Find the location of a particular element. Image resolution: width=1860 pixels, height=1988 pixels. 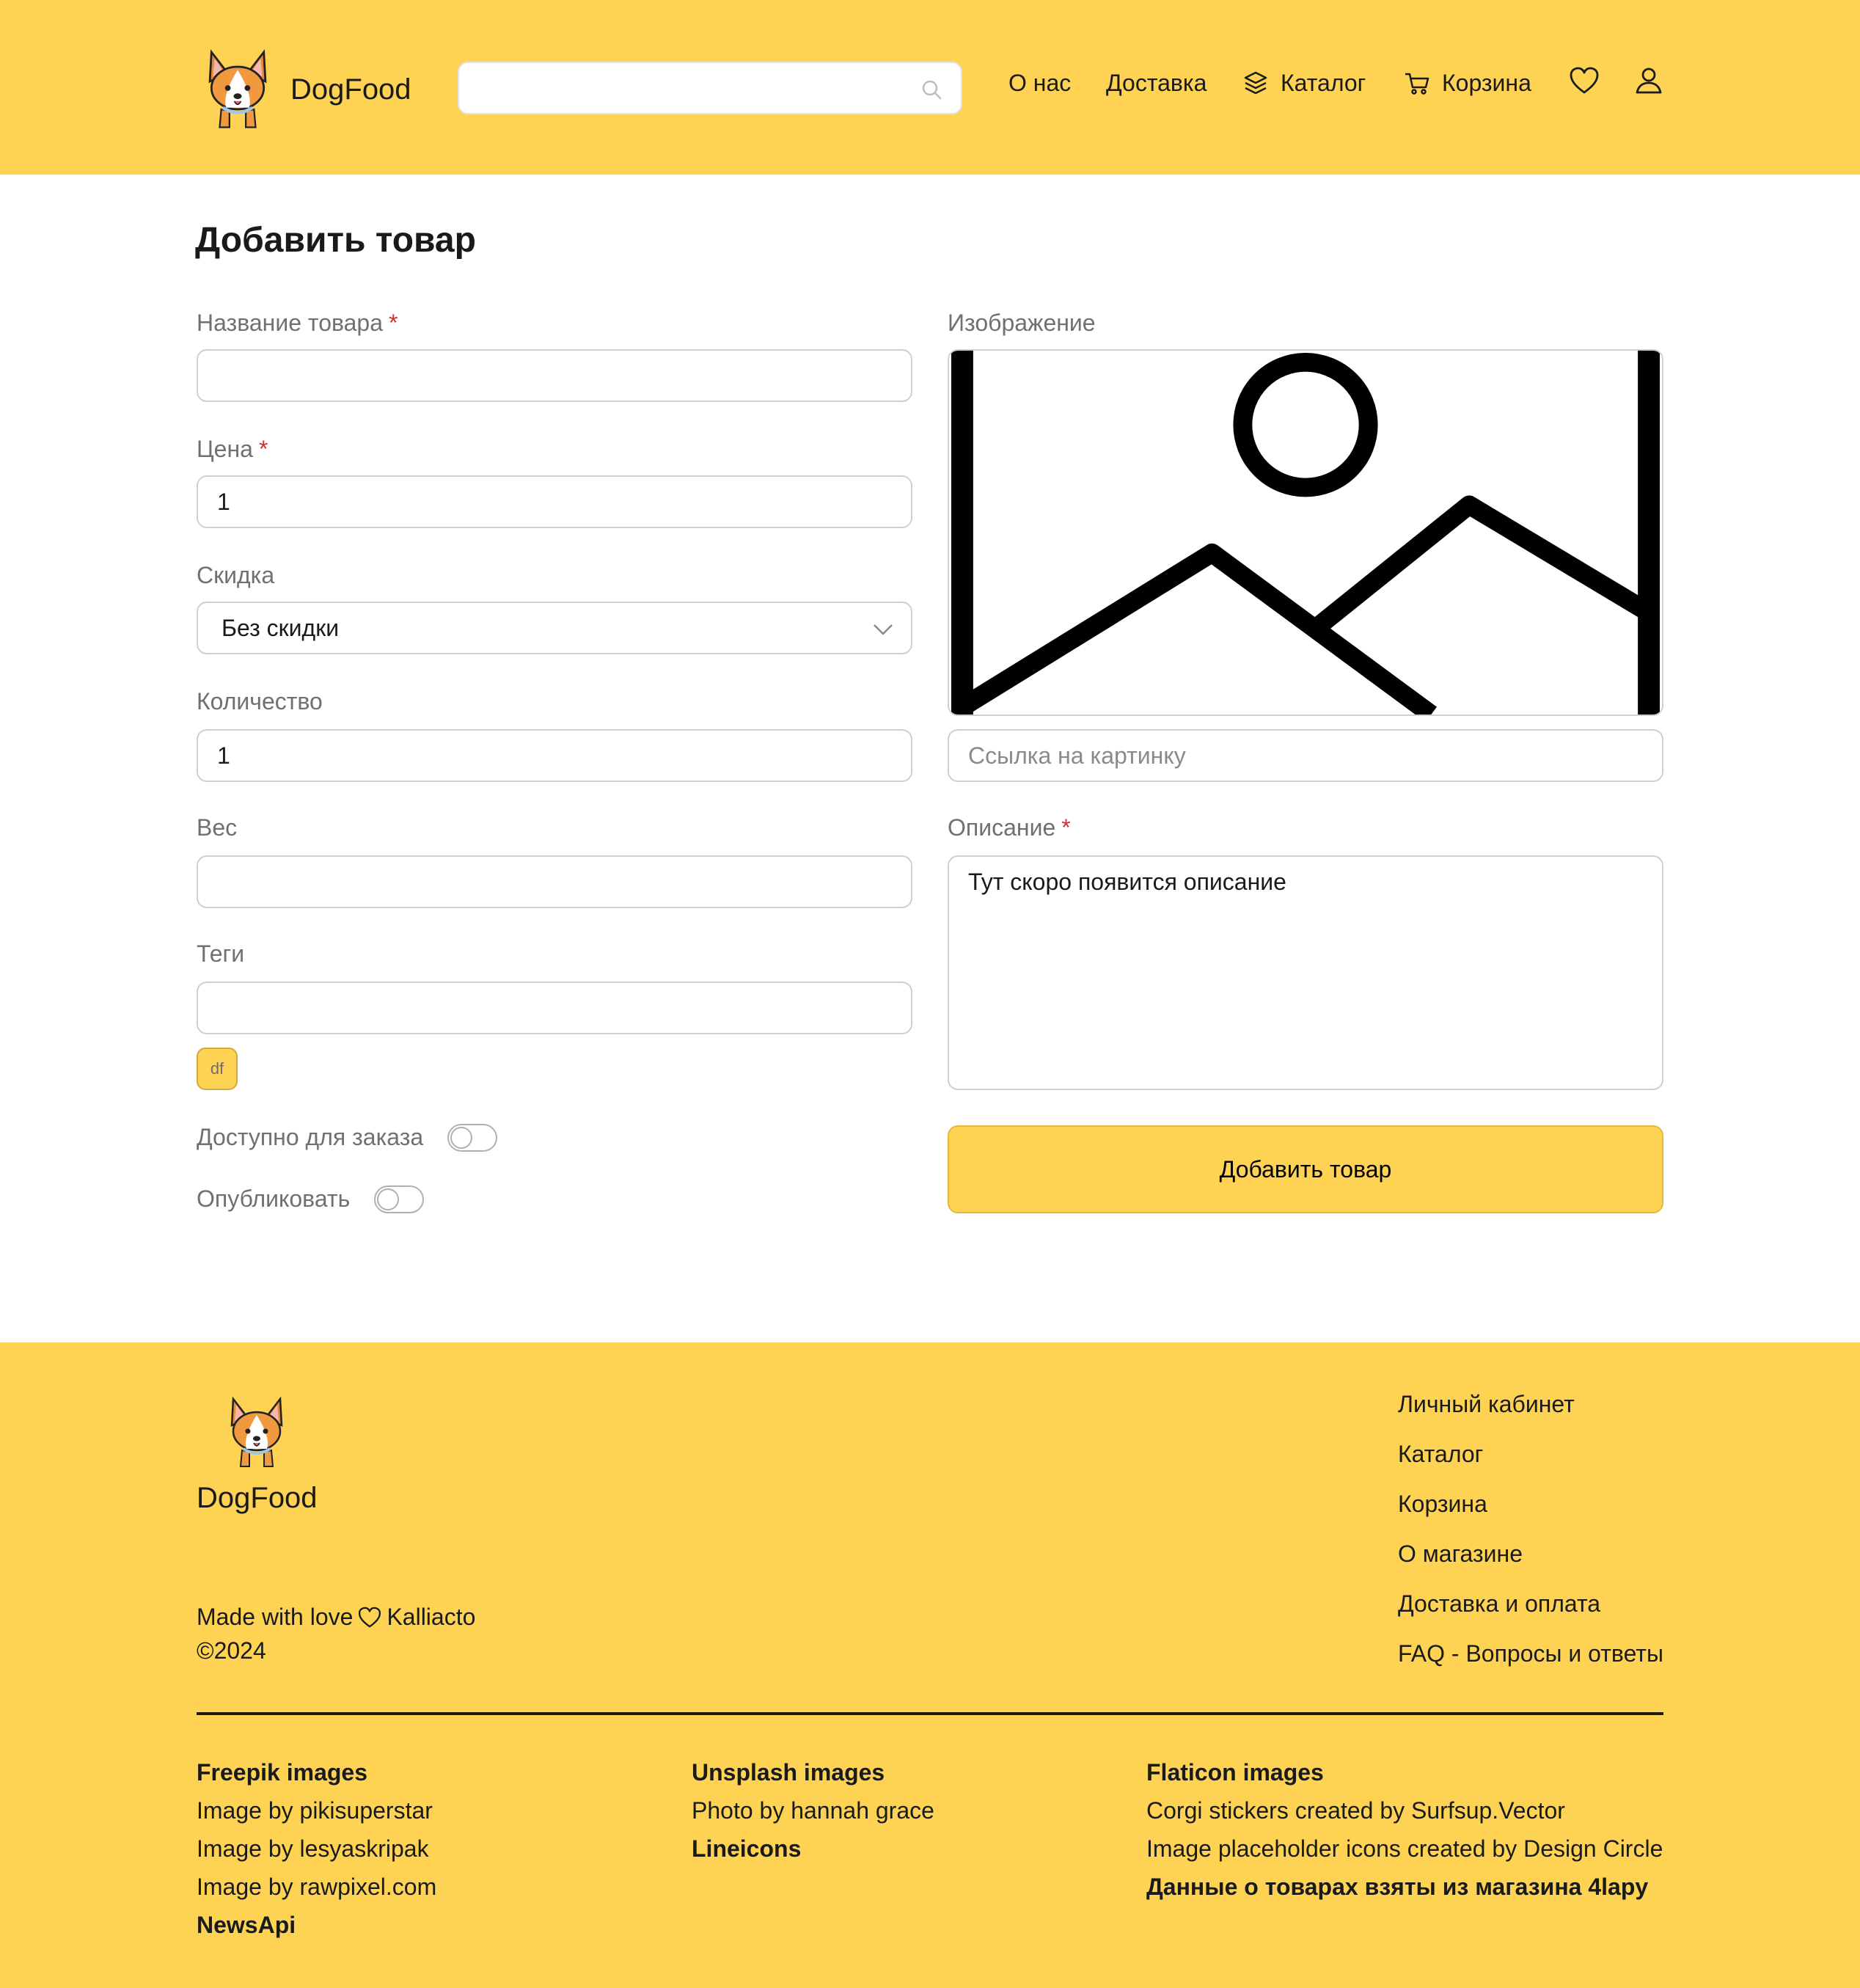

publish-toggle is located at coordinates (399, 1199).